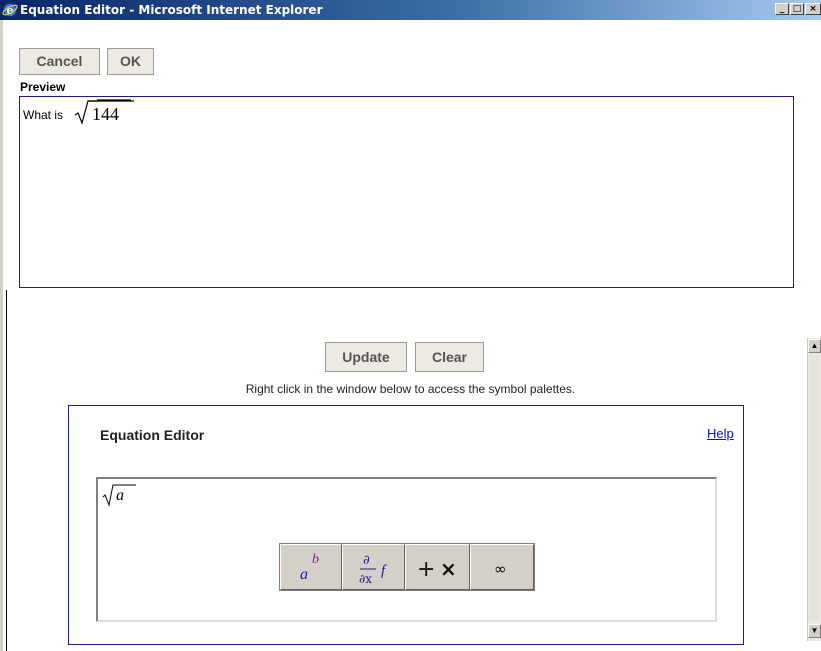 Image resolution: width=821 pixels, height=651 pixels. I want to click on symbol-palette-toolbar: a b ∂ ∂x f + × ∞, so click(407, 567).